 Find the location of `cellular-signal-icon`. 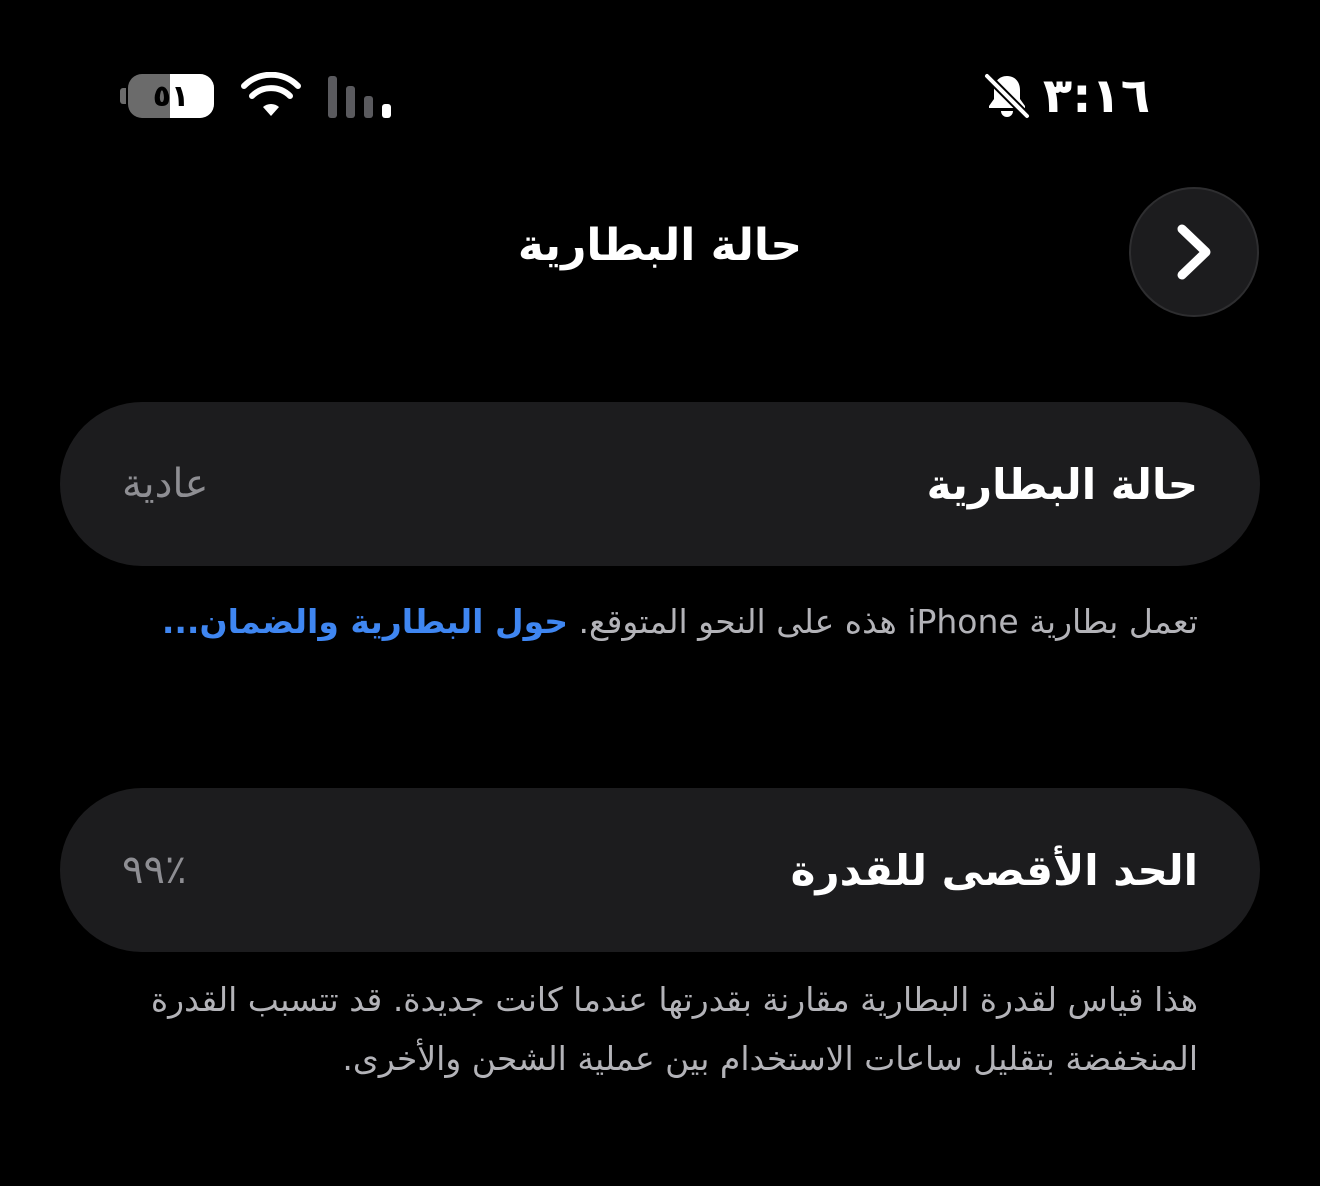

cellular-signal-icon is located at coordinates (359, 97).